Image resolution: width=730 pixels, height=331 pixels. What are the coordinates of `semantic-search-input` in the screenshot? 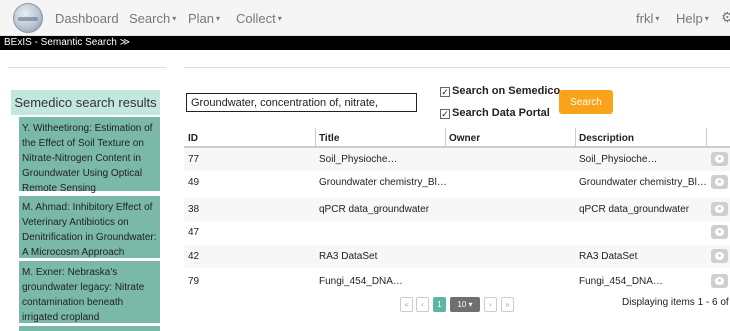 It's located at (301, 102).